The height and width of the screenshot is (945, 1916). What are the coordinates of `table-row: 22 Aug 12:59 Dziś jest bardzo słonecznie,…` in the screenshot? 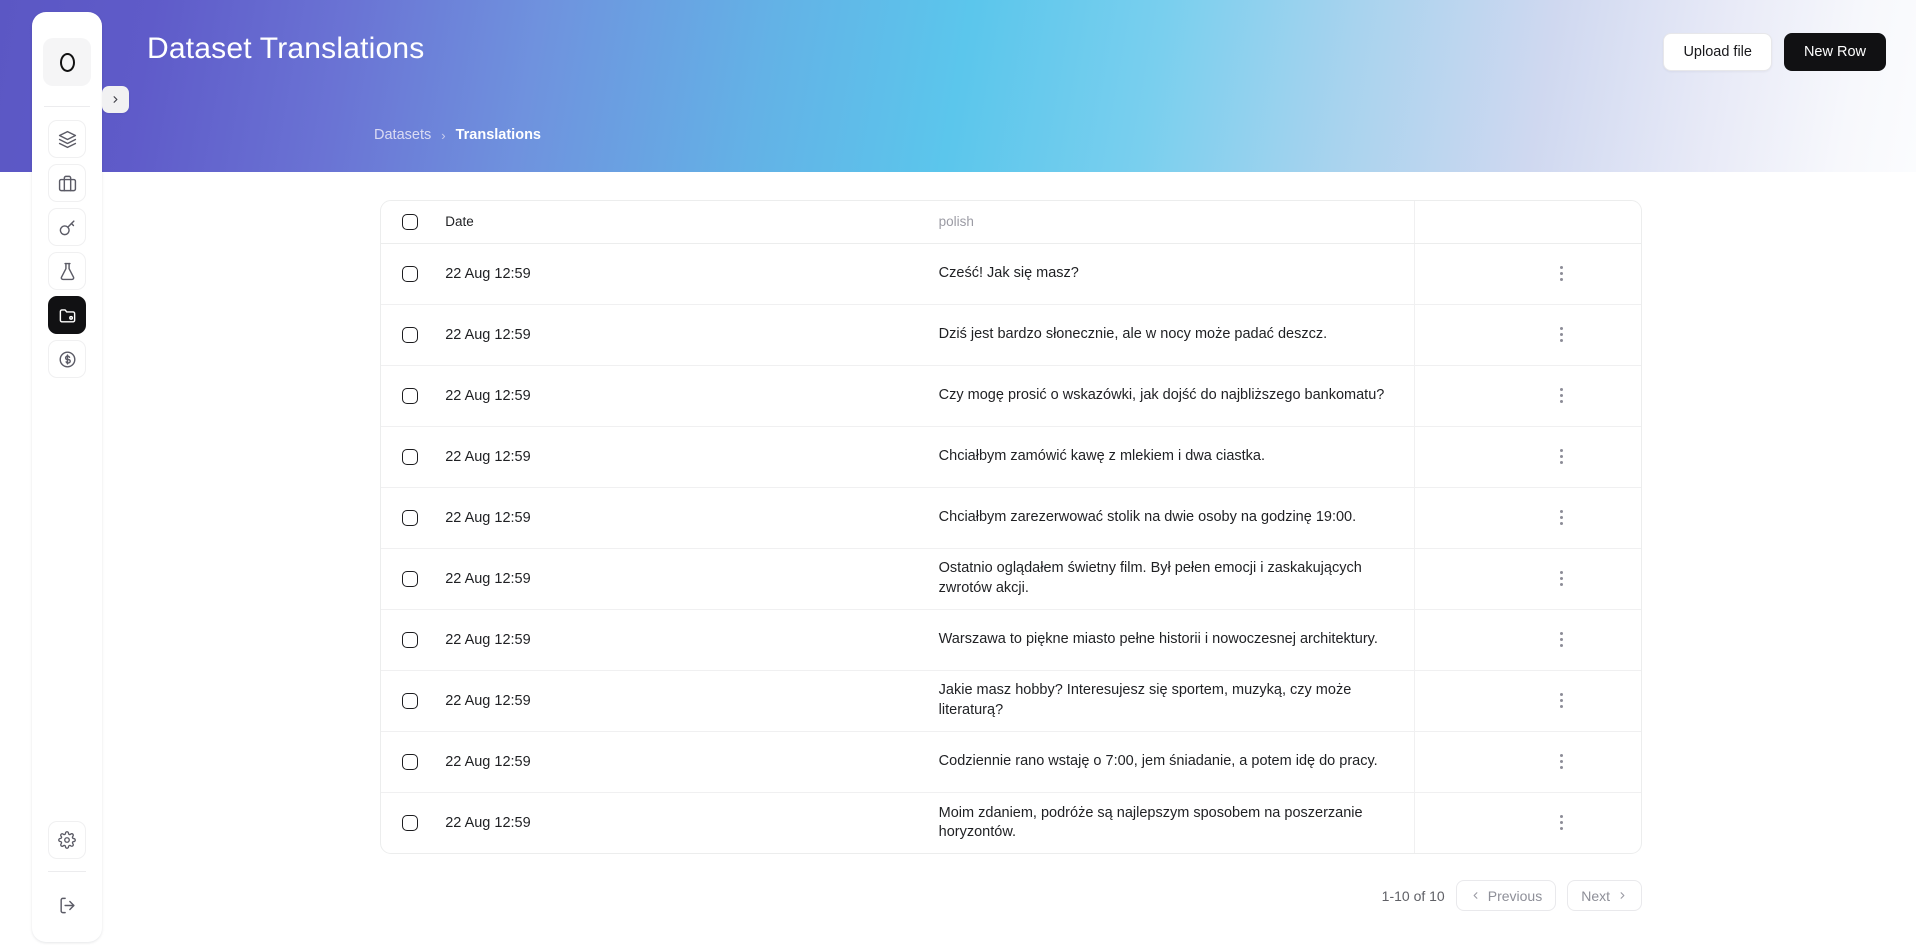 It's located at (1011, 335).